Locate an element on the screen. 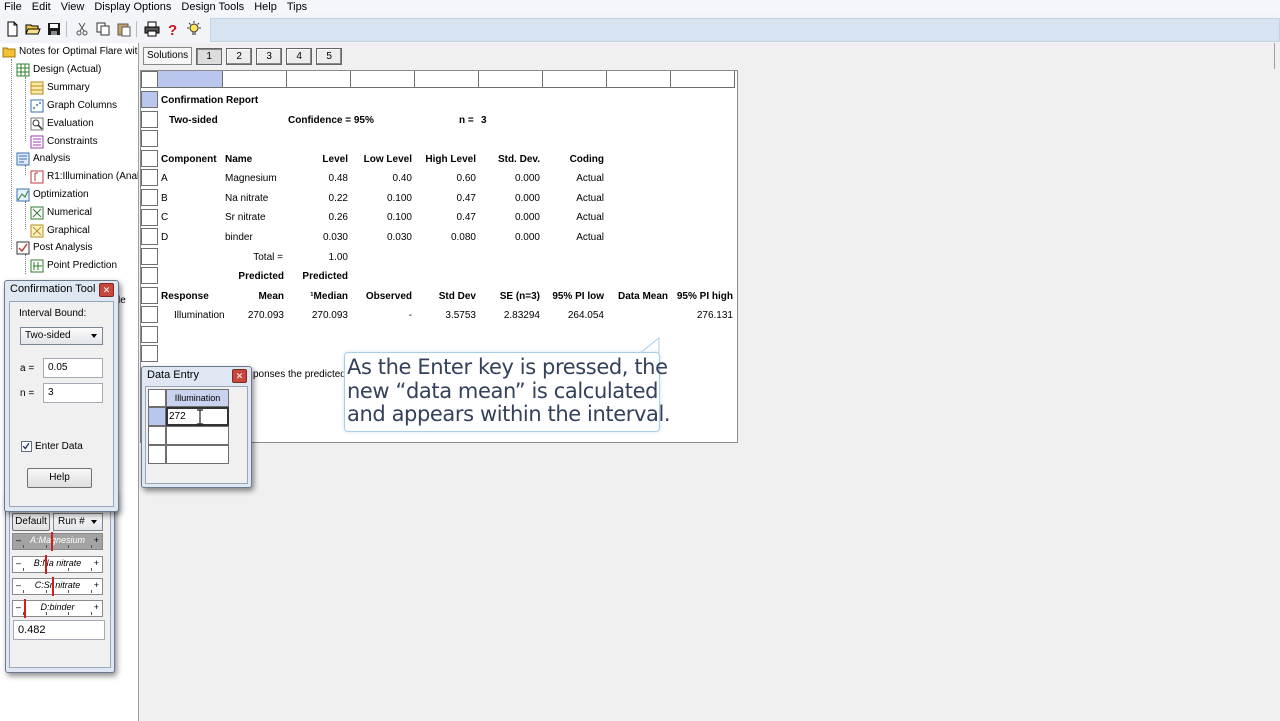  low-level-header: Low Level is located at coordinates (387, 159).